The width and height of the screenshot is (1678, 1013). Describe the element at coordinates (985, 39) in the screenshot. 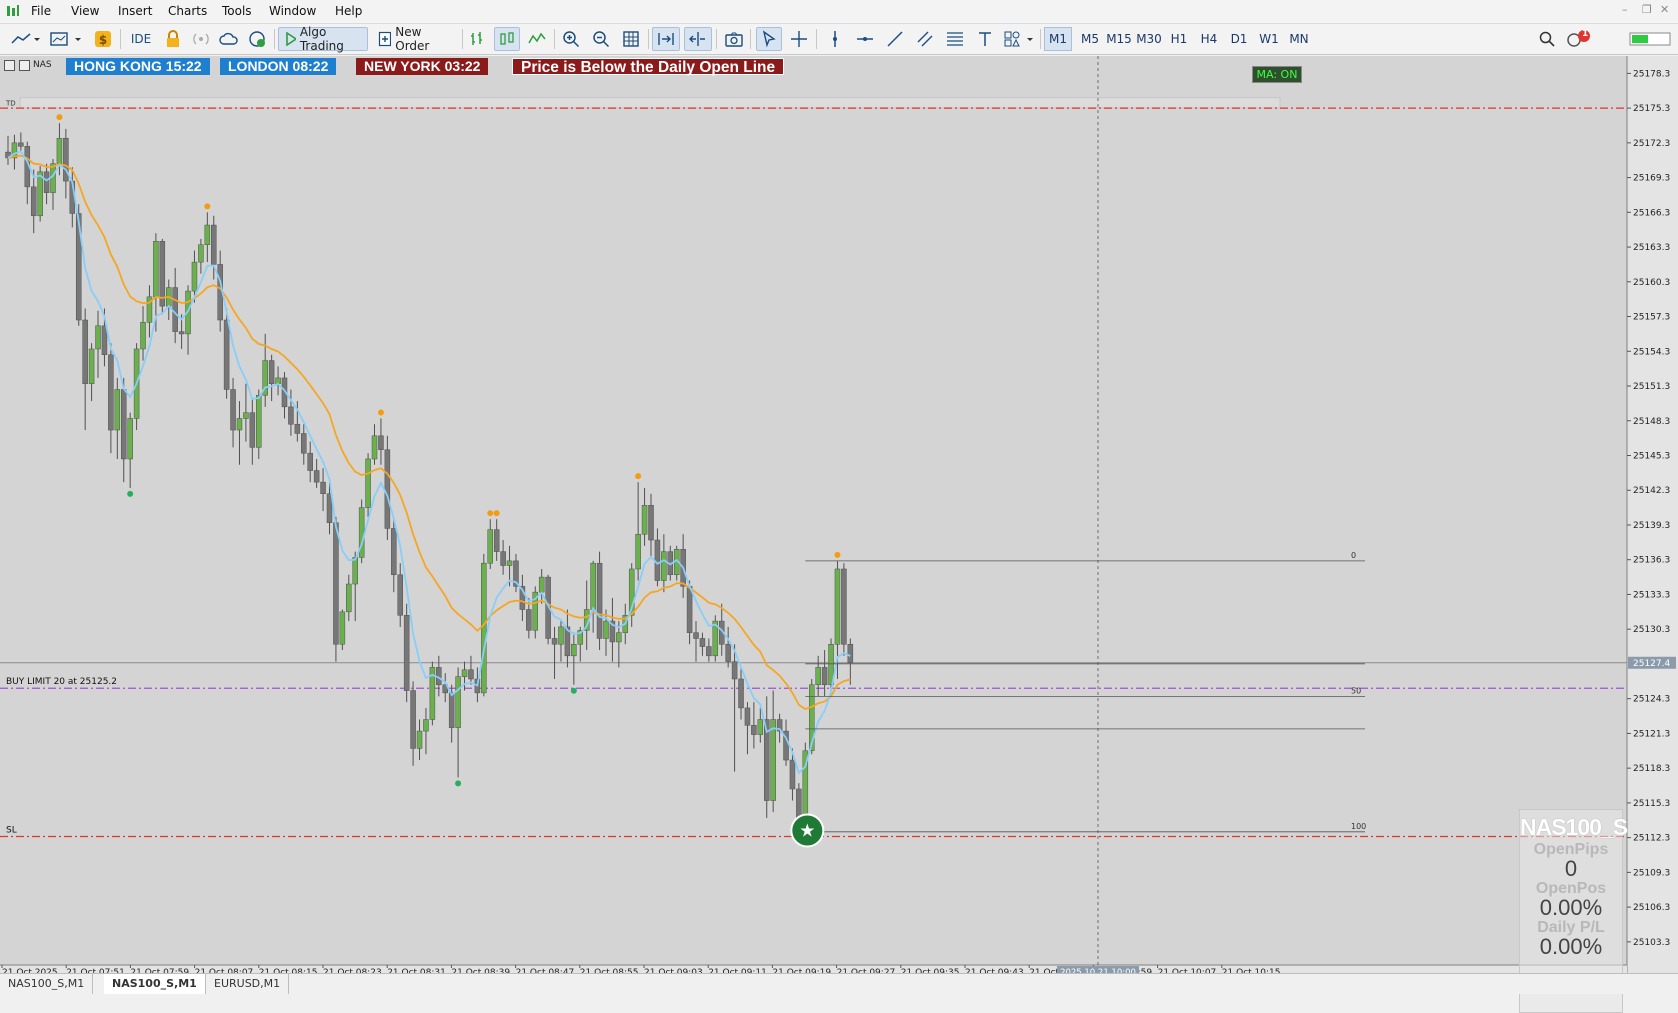

I see `text-button` at that location.